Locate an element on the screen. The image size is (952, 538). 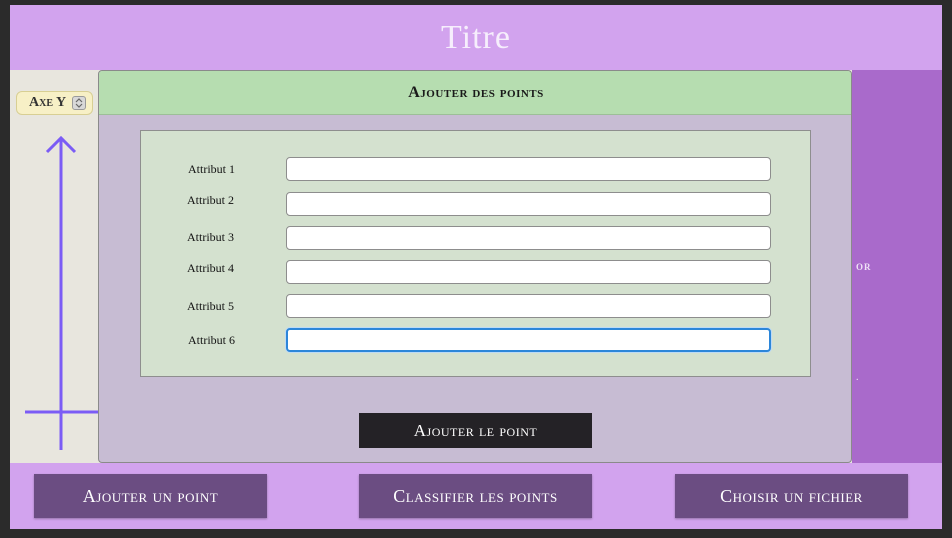
attribute-2-label: Attribut 2 is located at coordinates (210, 200).